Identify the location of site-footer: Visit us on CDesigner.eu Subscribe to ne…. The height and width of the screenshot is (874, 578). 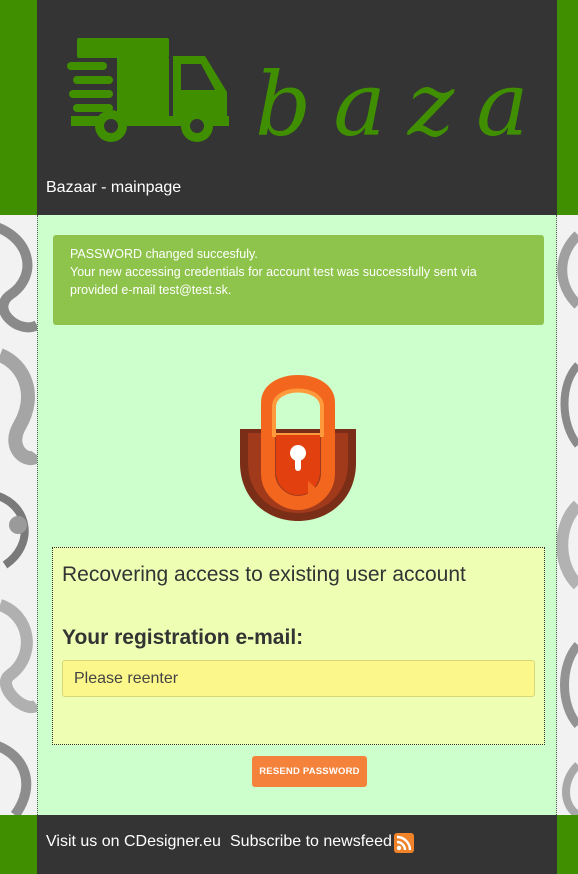
(297, 844).